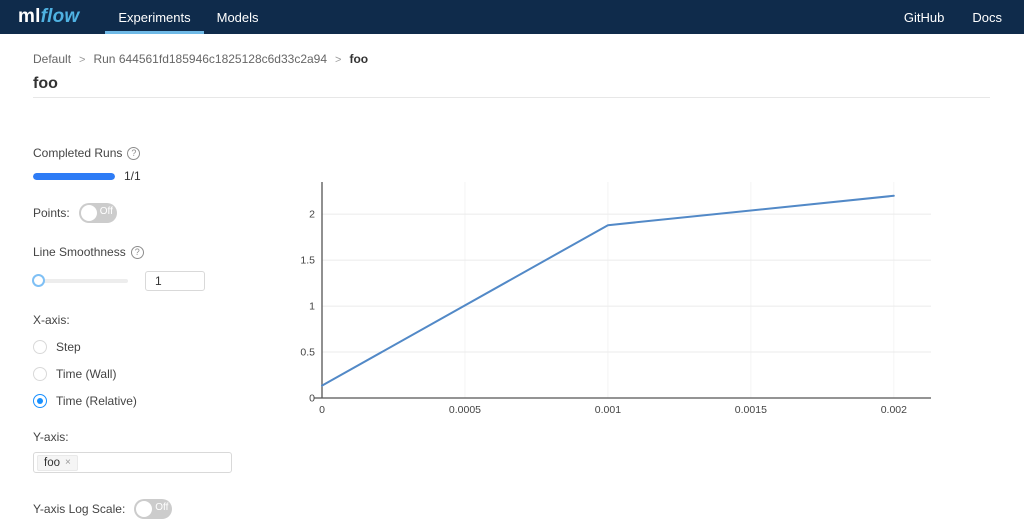 The height and width of the screenshot is (525, 1024). Describe the element at coordinates (307, 353) in the screenshot. I see `svg-text: 0.5` at that location.